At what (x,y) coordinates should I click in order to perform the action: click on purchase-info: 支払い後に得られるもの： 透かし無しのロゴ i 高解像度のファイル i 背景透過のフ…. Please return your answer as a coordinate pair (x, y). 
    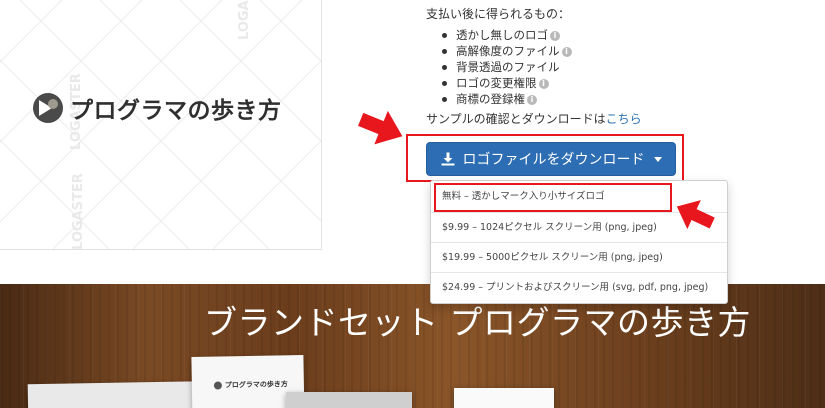
    Looking at the image, I should click on (621, 67).